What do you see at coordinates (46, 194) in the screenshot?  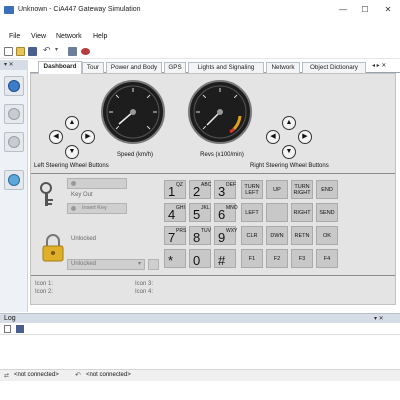 I see `car-key-icon` at bounding box center [46, 194].